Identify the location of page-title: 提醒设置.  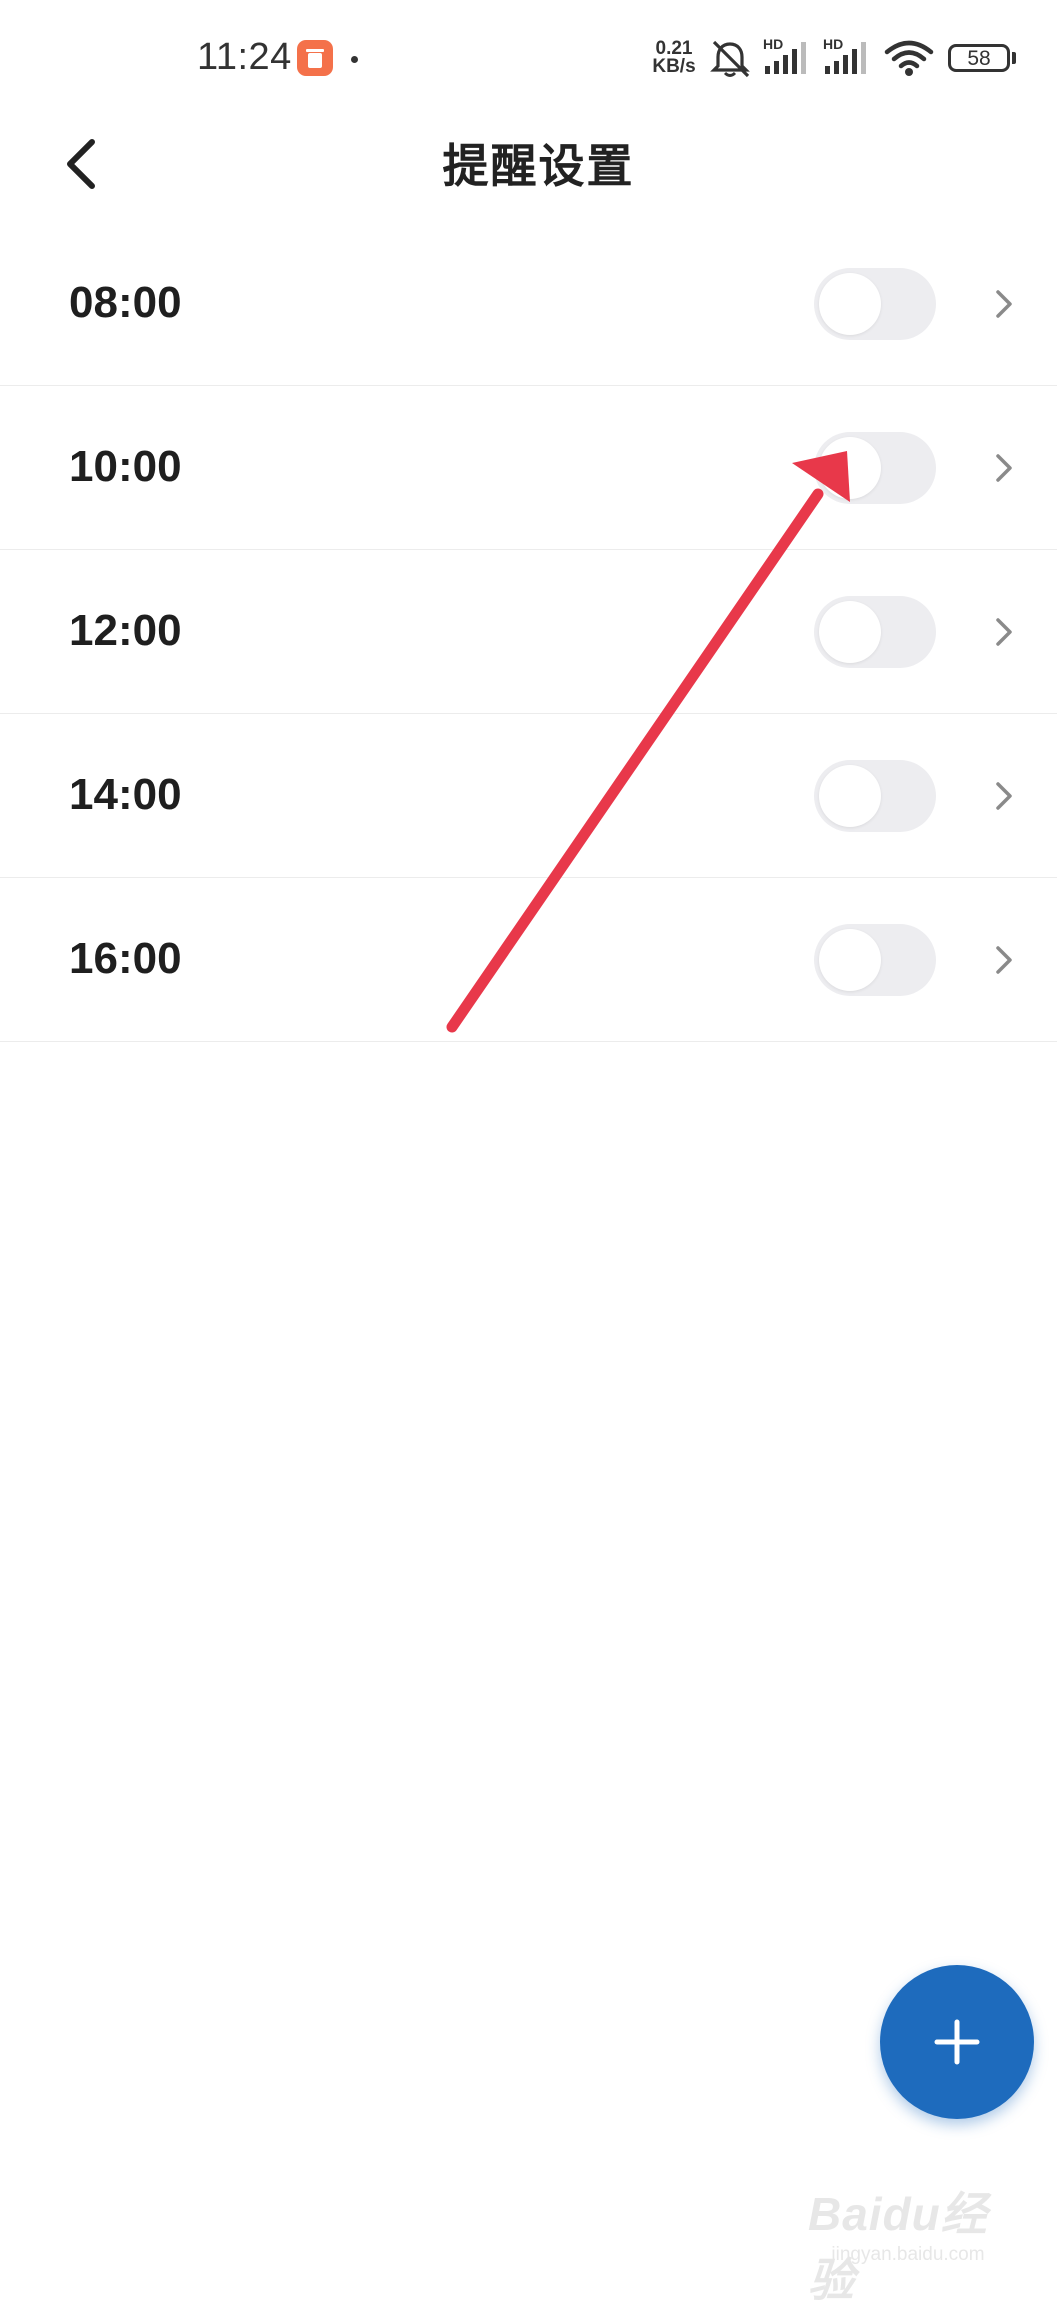
(538, 166).